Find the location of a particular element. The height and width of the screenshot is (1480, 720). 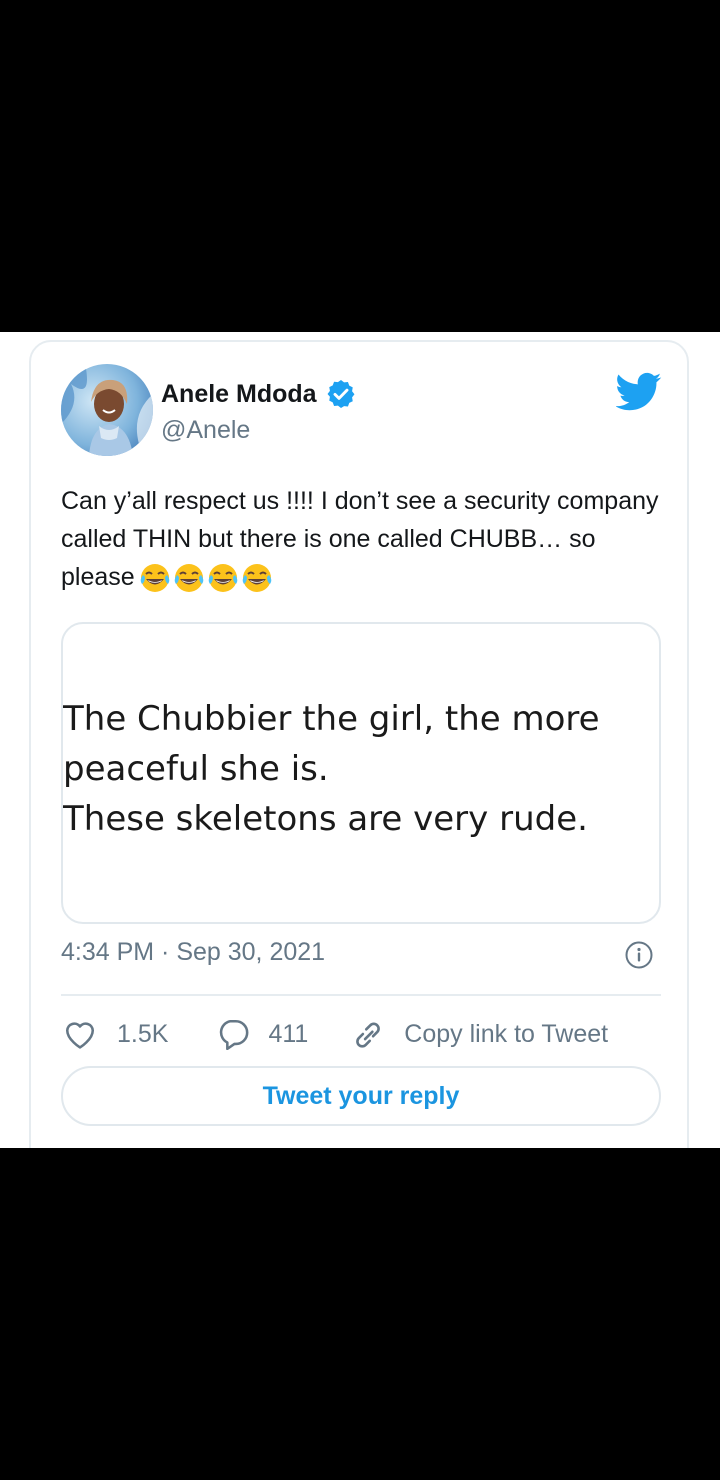

twitter-bird-icon is located at coordinates (638, 392).